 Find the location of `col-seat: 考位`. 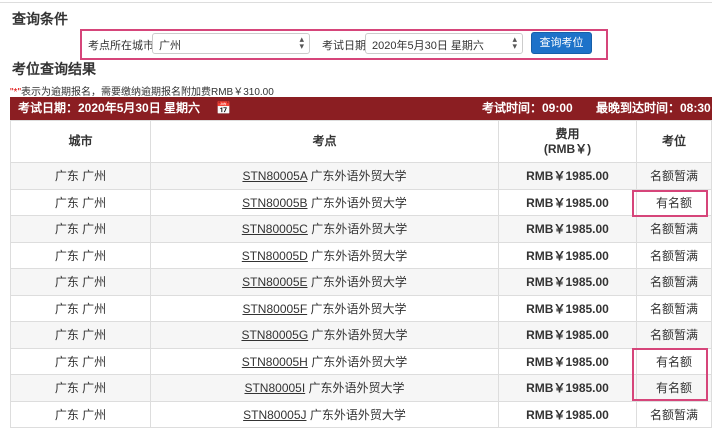

col-seat: 考位 is located at coordinates (674, 141).